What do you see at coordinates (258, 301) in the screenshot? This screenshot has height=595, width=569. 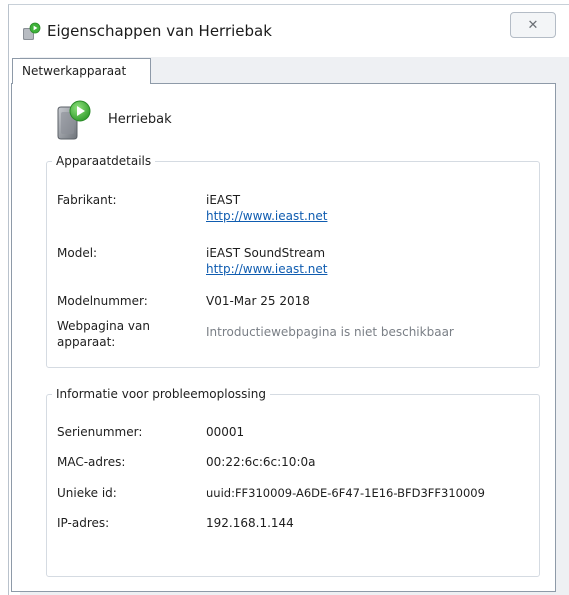 I see `model-number-value: V01-Mar 25 2018` at bounding box center [258, 301].